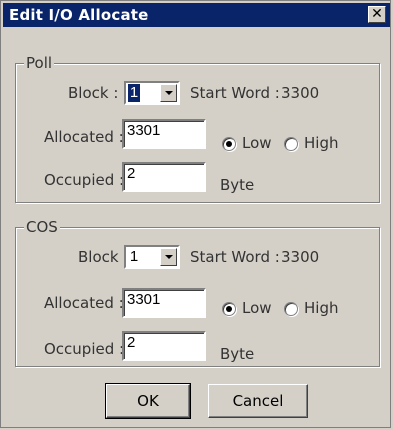  What do you see at coordinates (39, 63) in the screenshot?
I see `poll-group-label: Poll` at bounding box center [39, 63].